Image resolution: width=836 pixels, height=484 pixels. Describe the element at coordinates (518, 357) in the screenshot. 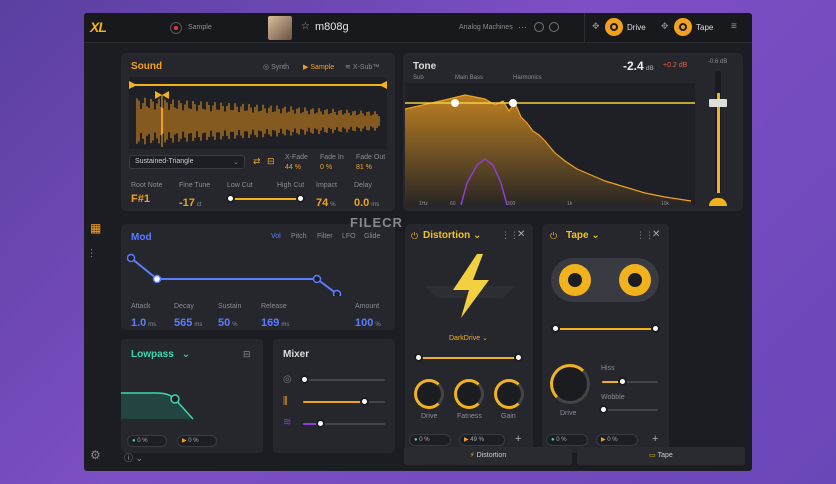

I see `distortion-mix-handle-right` at that location.